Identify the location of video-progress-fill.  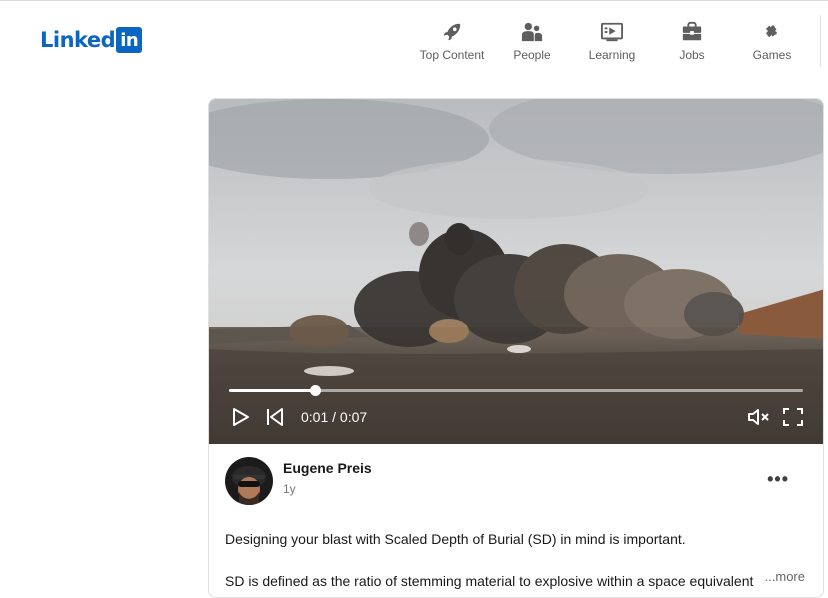
(272, 390).